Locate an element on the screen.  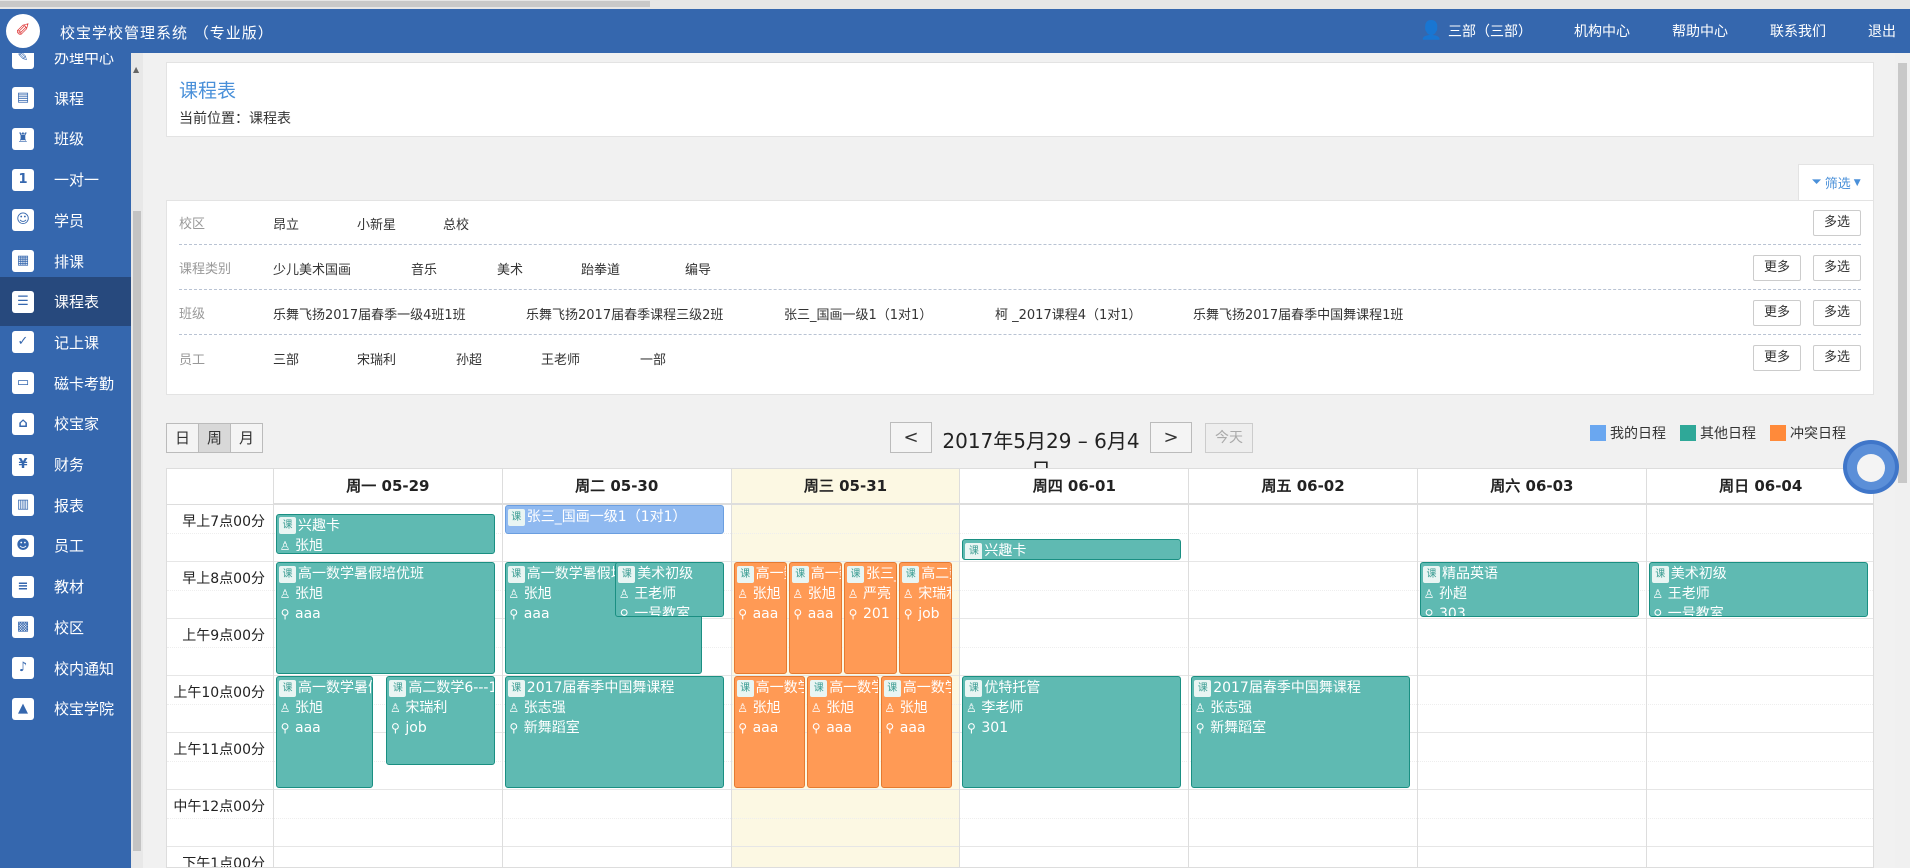
calendar-event: 课张三_国画一级1（1对1） ♙ 严亮 ⚲ 201 is located at coordinates (871, 618).